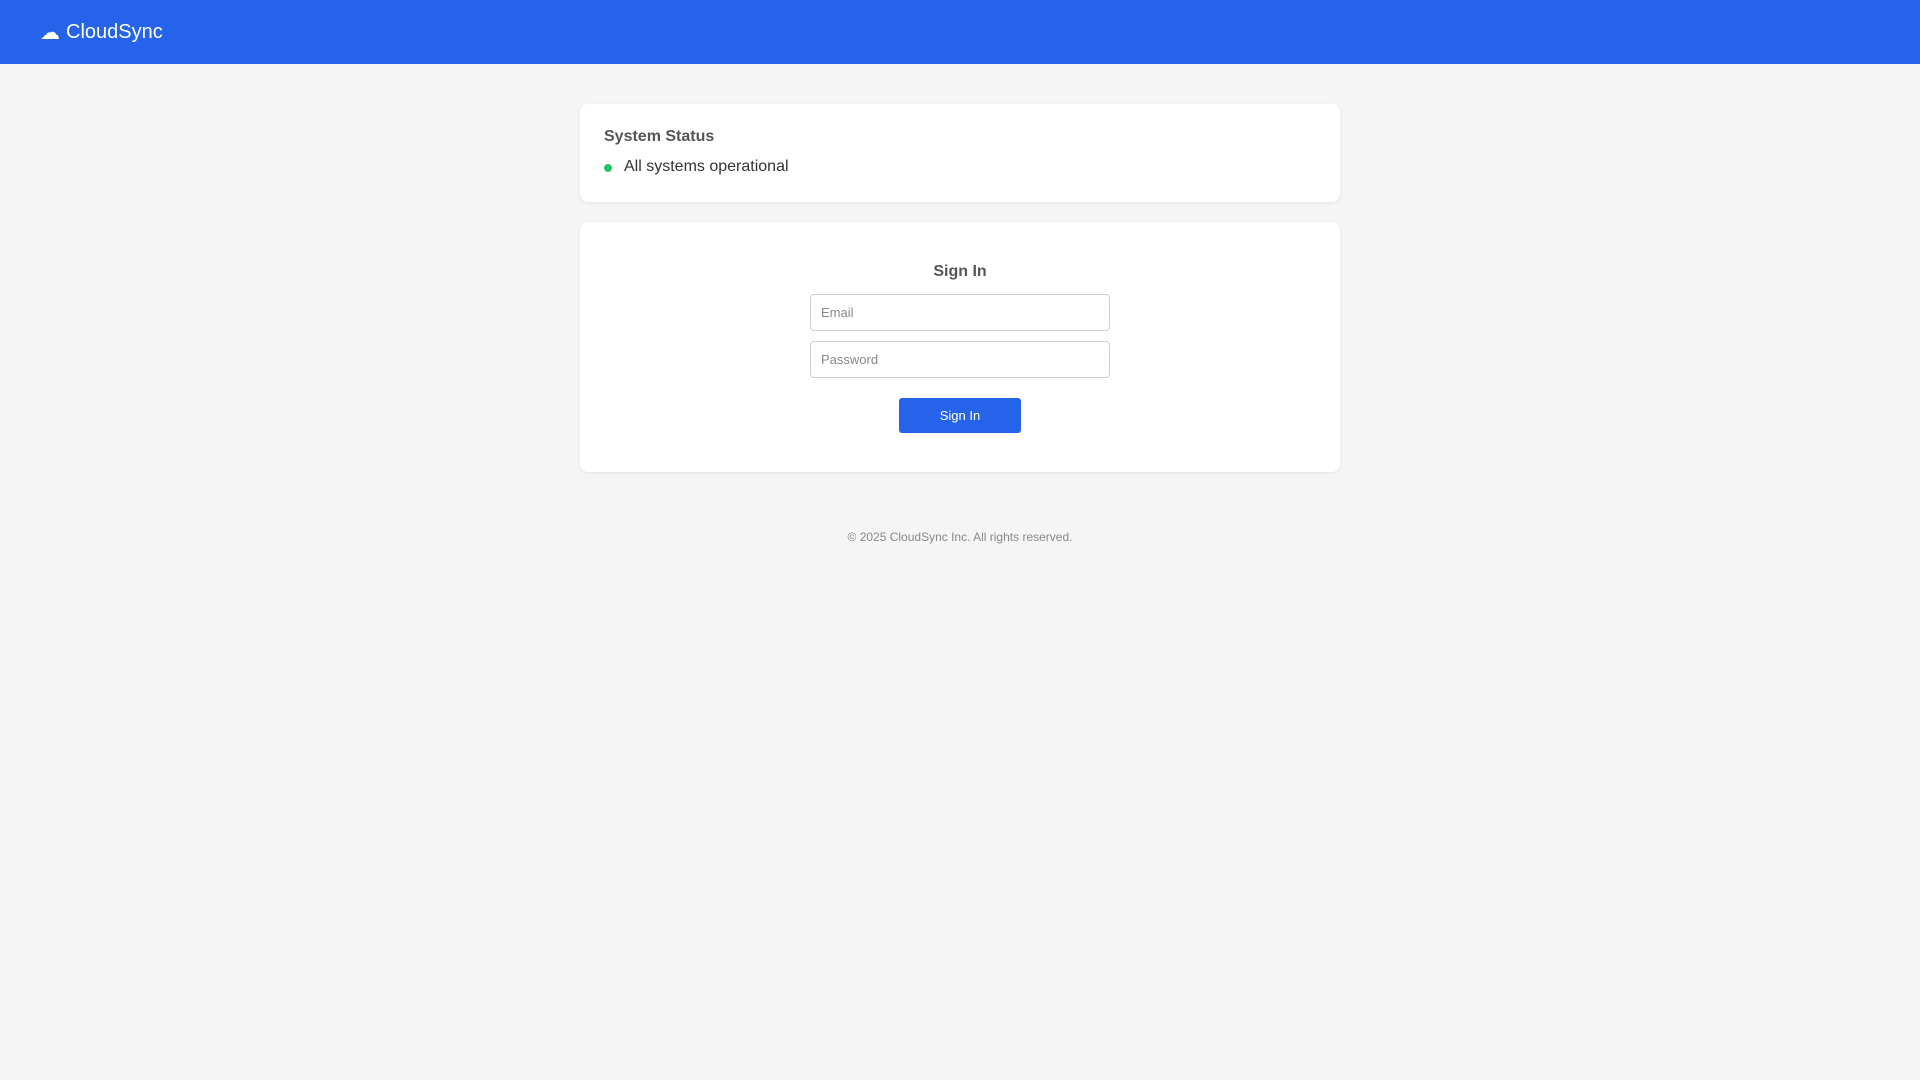 Image resolution: width=1920 pixels, height=1080 pixels. What do you see at coordinates (960, 312) in the screenshot?
I see `email-input` at bounding box center [960, 312].